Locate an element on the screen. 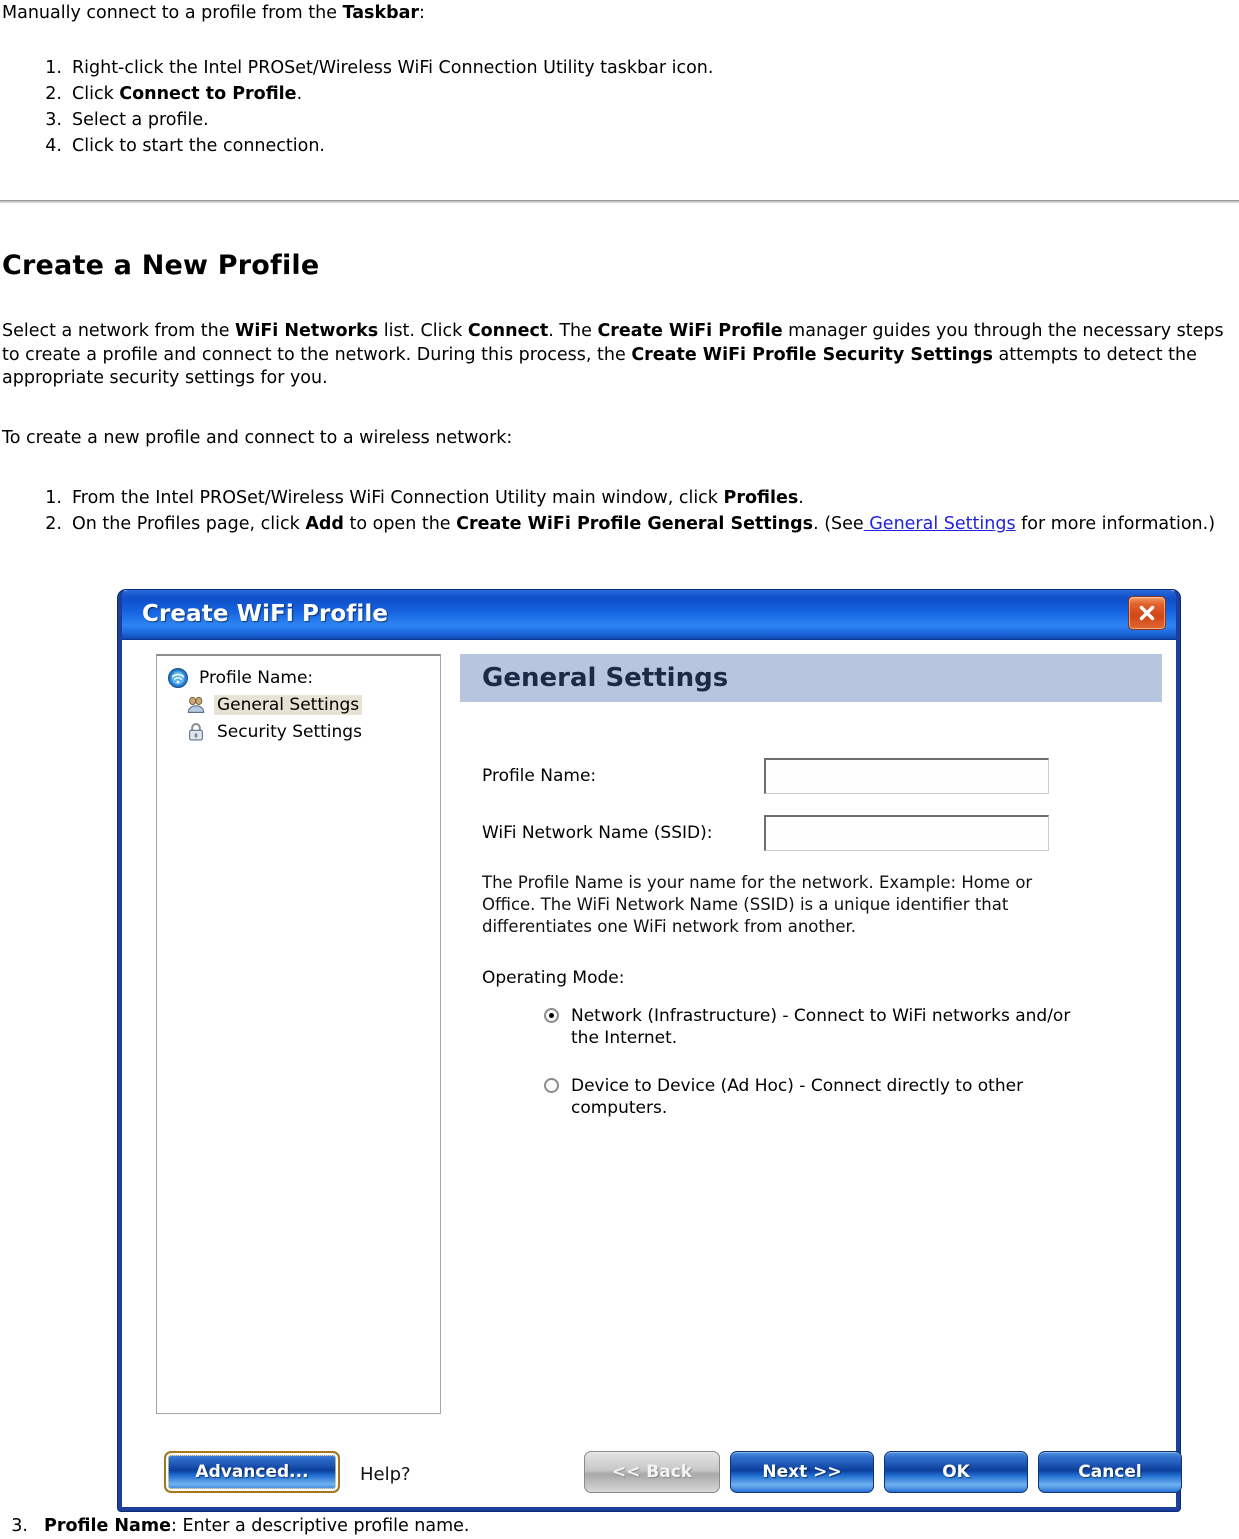  back-button: << Back is located at coordinates (652, 1472).